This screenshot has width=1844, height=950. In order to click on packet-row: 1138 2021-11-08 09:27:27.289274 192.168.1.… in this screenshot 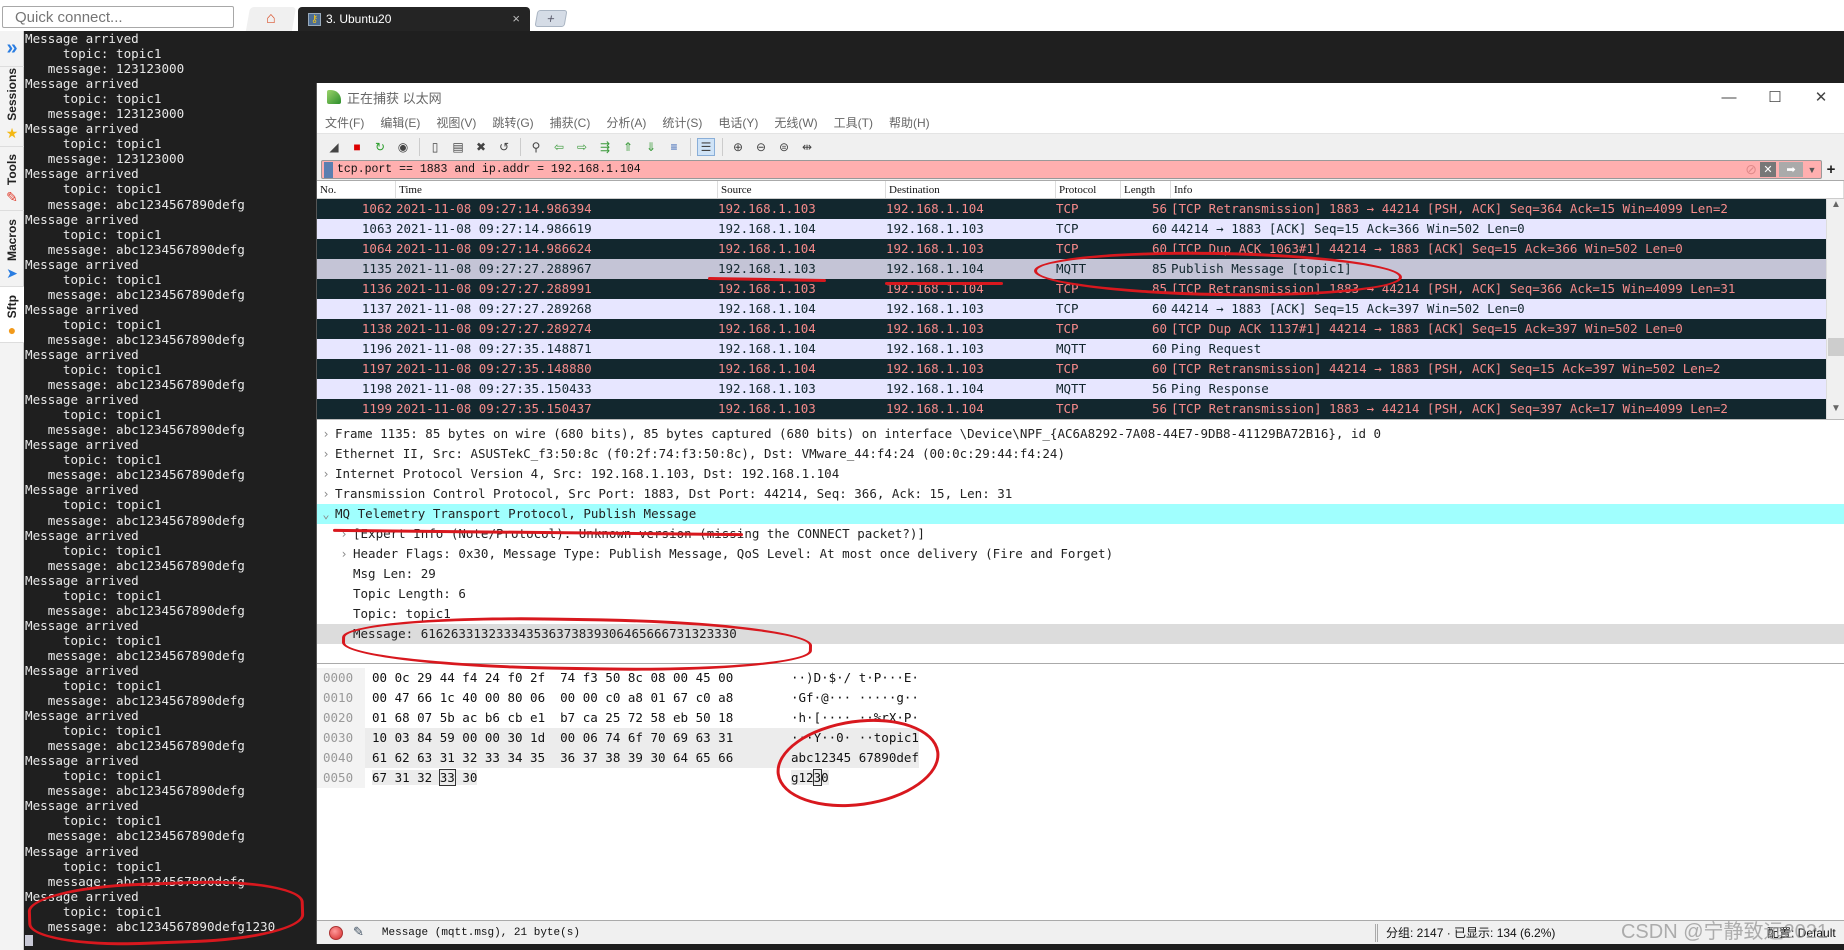, I will do `click(1080, 329)`.